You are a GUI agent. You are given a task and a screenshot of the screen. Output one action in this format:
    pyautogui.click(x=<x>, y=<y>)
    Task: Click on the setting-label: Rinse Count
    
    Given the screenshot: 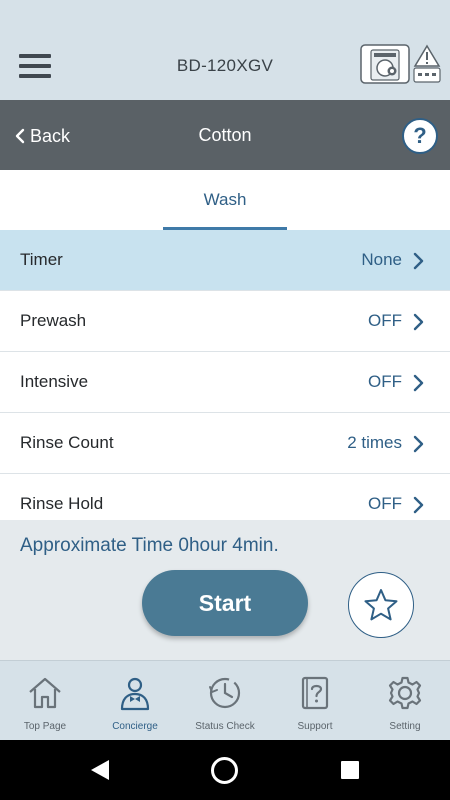 What is the action you would take?
    pyautogui.click(x=67, y=442)
    